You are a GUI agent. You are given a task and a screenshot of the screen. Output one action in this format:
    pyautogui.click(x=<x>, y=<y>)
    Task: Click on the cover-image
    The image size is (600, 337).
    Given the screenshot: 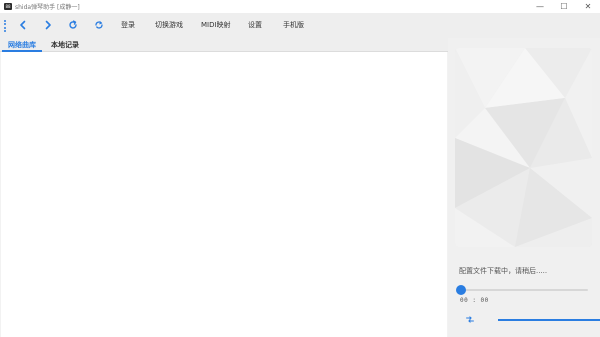 What is the action you would take?
    pyautogui.click(x=523, y=147)
    